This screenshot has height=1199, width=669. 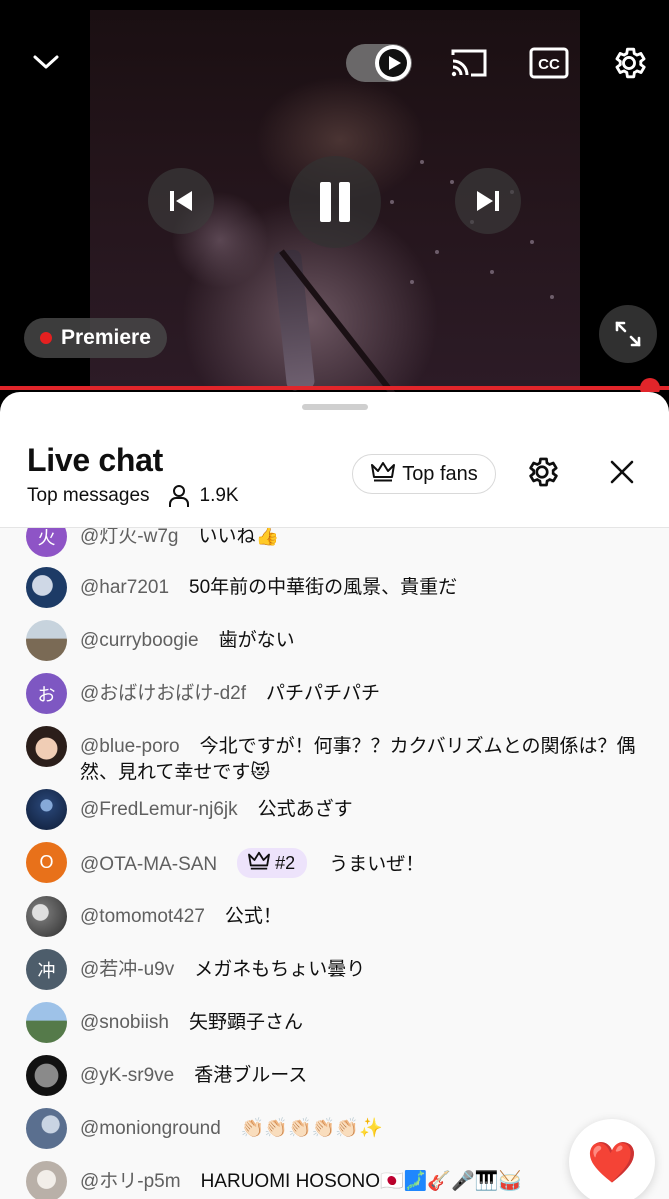 I want to click on previous-button, so click(x=181, y=201).